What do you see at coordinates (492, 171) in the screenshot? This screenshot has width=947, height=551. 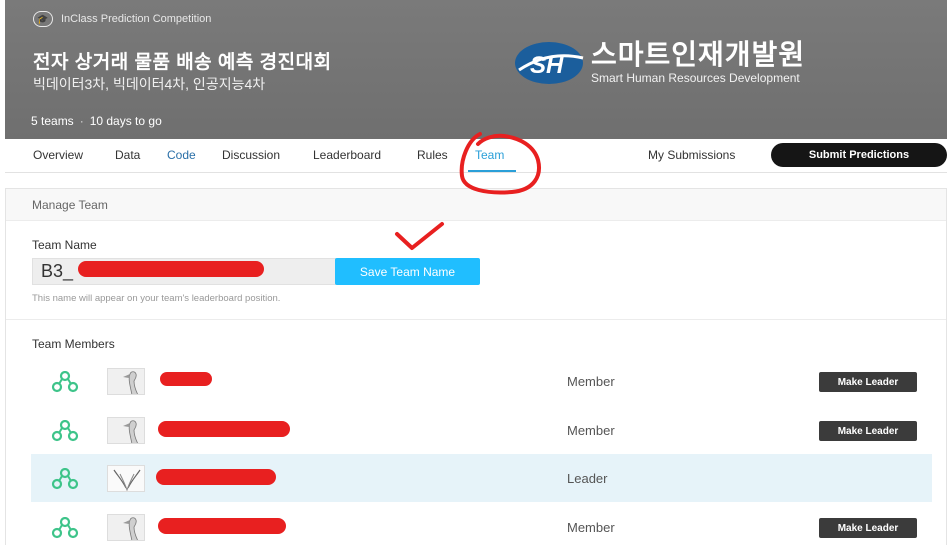 I see `active-tab-indicator` at bounding box center [492, 171].